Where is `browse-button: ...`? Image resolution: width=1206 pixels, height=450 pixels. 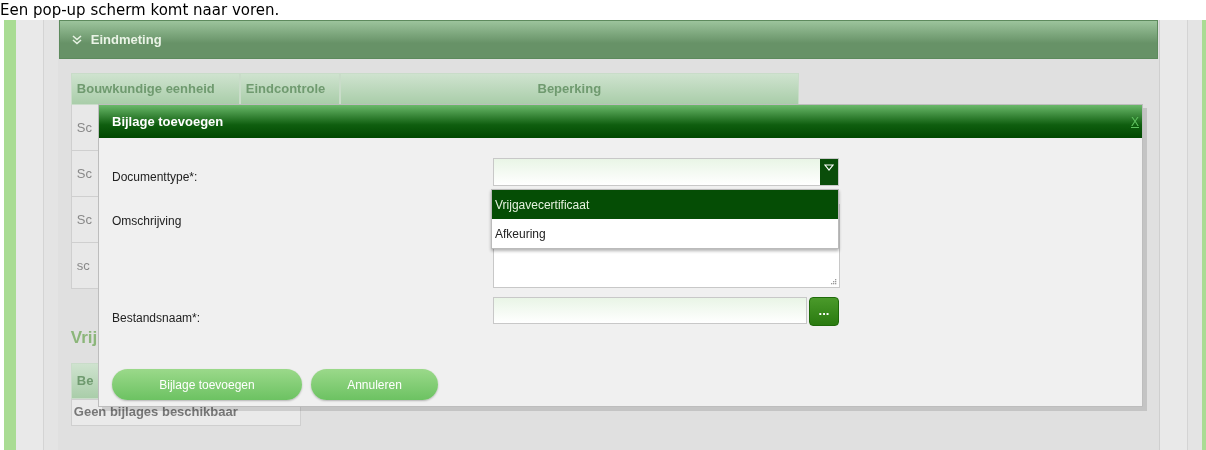
browse-button: ... is located at coordinates (824, 311).